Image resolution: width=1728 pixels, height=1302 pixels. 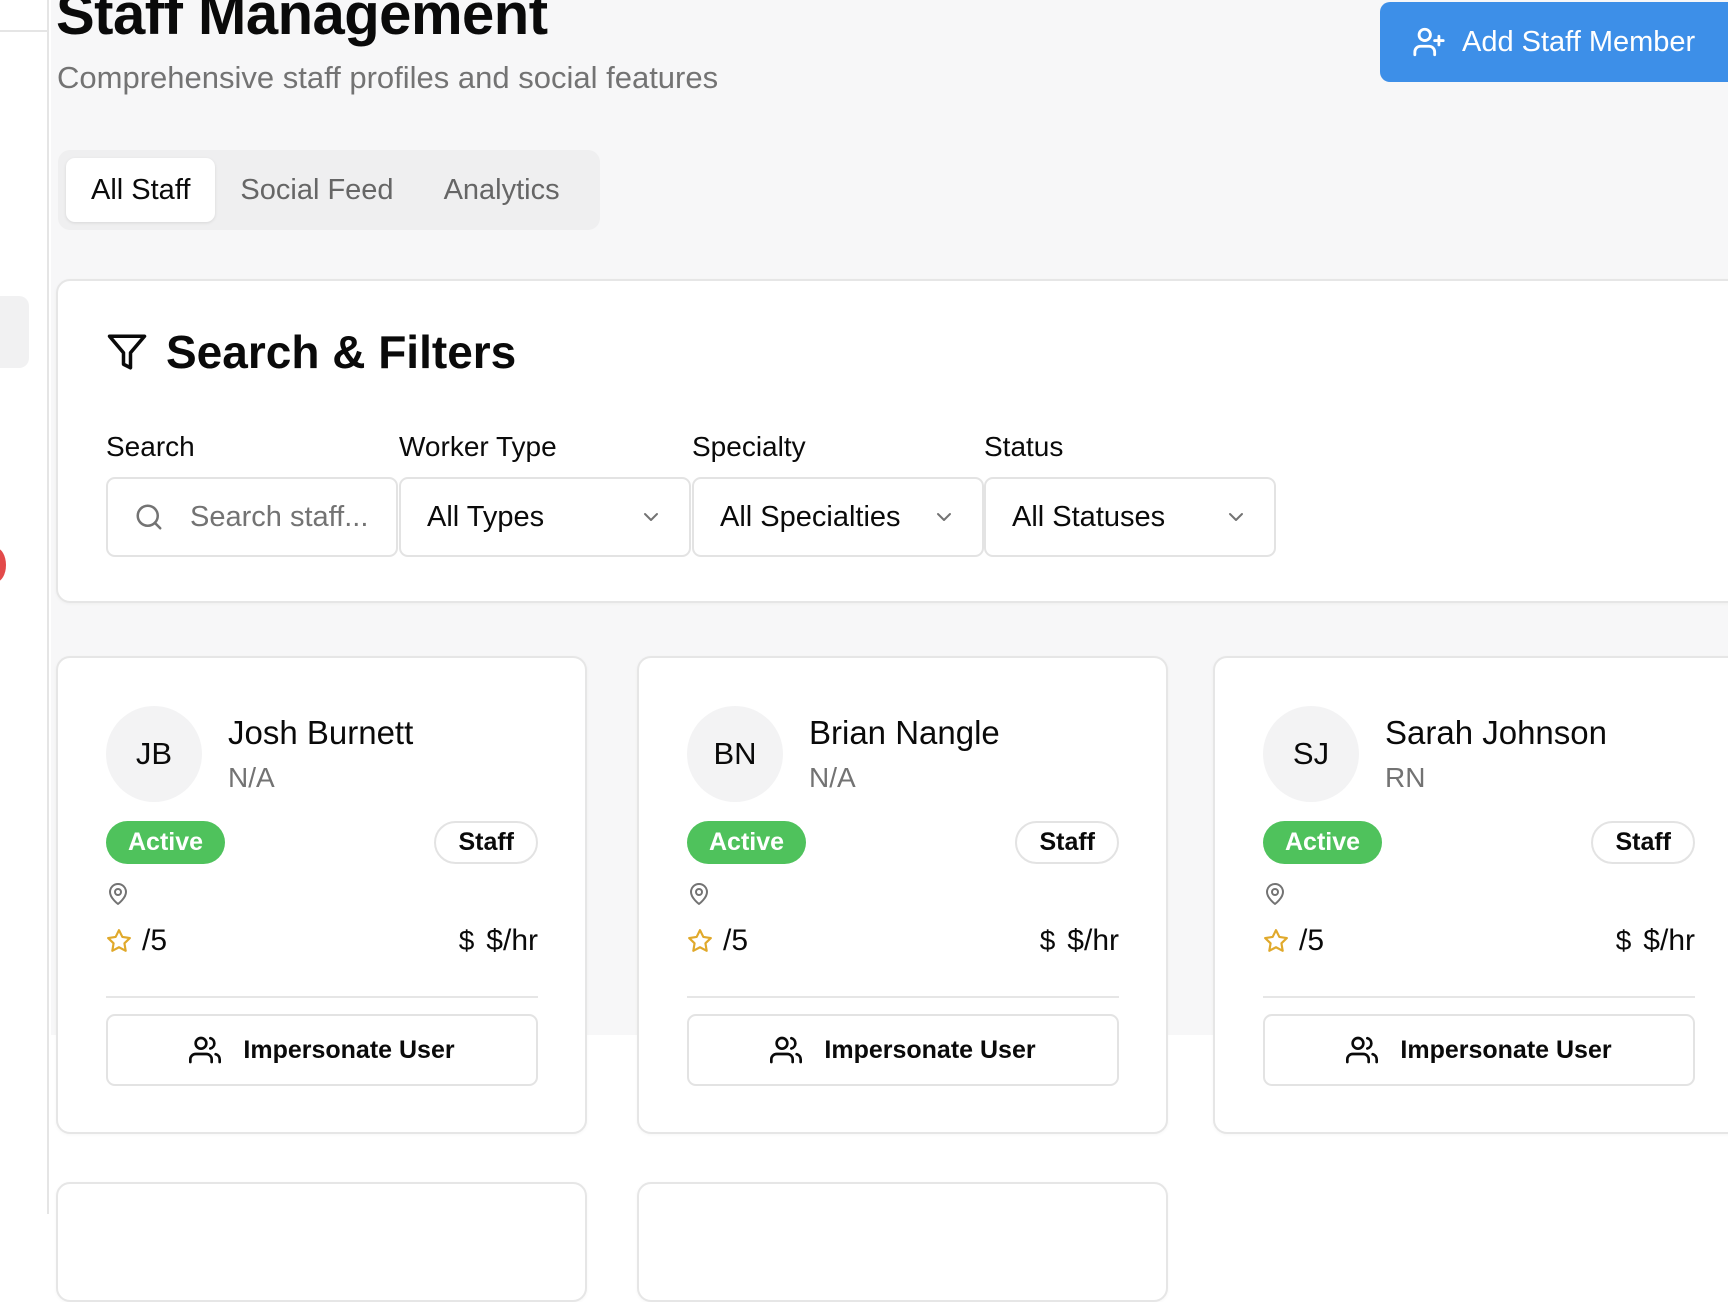 What do you see at coordinates (149, 517) in the screenshot?
I see `search-icon` at bounding box center [149, 517].